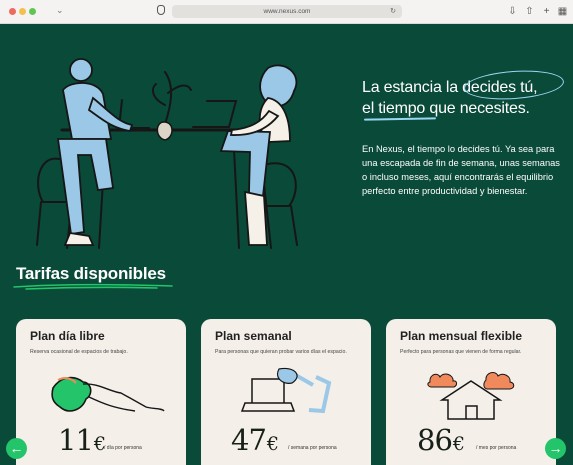  I want to click on browser-toolbar: ⌄ www.nexus.com ↻ ⇩ ⇧ + ▦, so click(286, 12).